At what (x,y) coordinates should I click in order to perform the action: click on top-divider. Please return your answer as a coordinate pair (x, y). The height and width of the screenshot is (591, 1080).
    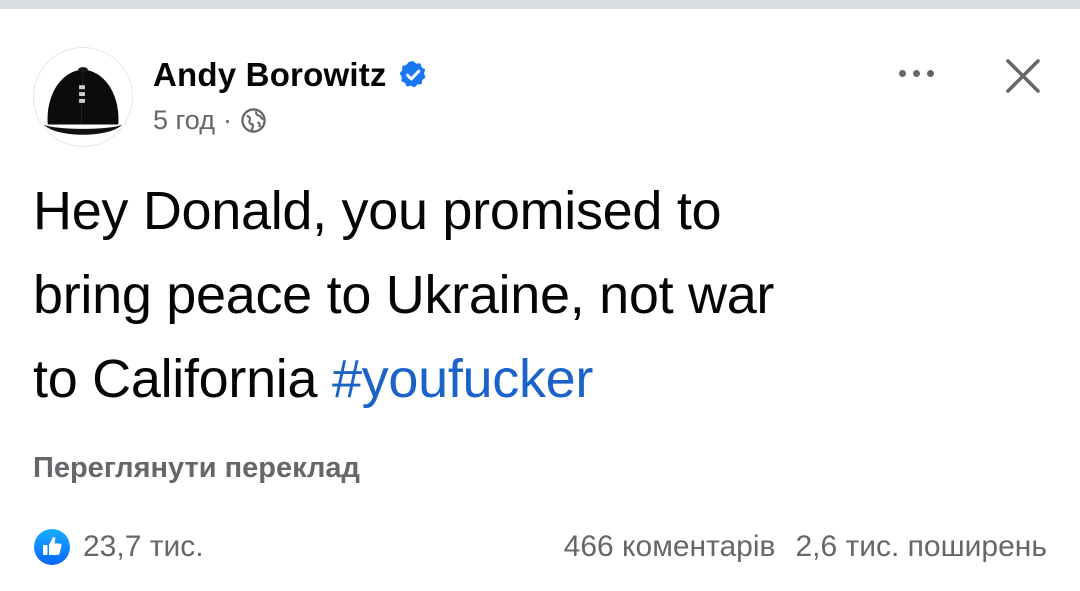
    Looking at the image, I should click on (540, 4).